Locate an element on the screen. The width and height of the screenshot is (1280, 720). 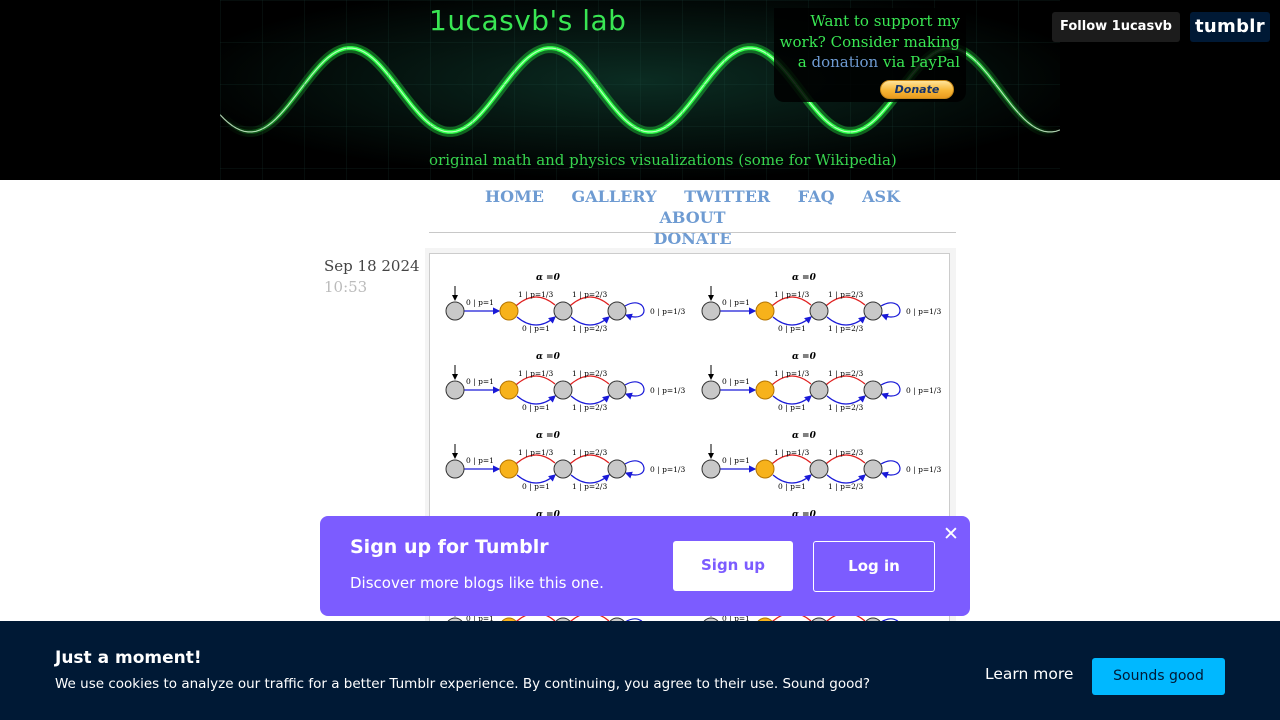
tumblr-logo: tumblr is located at coordinates (1230, 27).